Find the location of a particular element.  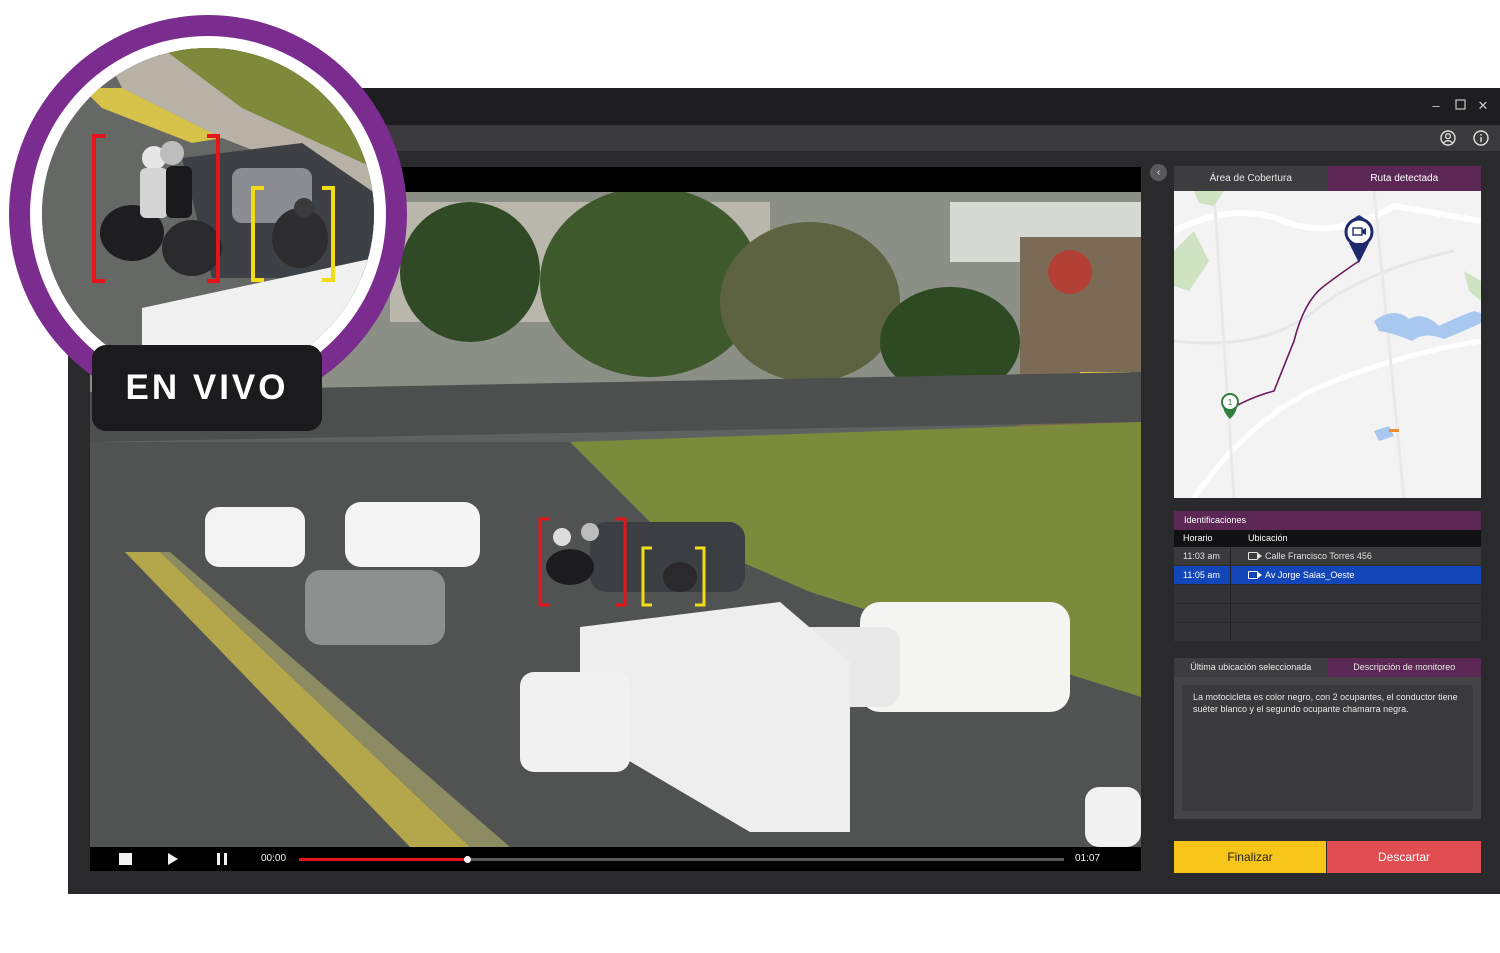

tab-descripcion-monitoreo: Descripción de monitoreo is located at coordinates (1404, 667).